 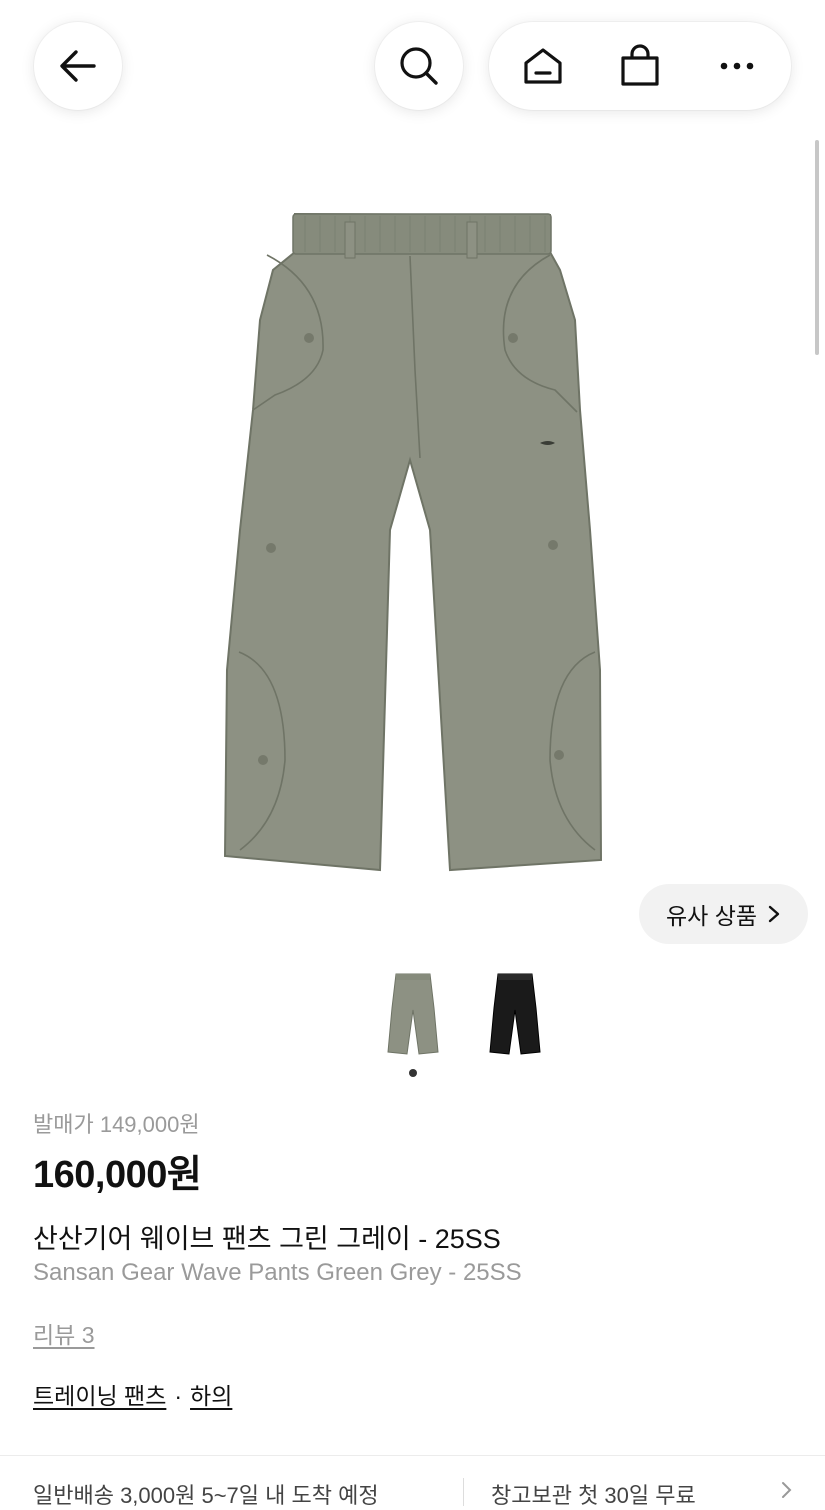 I want to click on thumbnail-black, so click(x=515, y=1015).